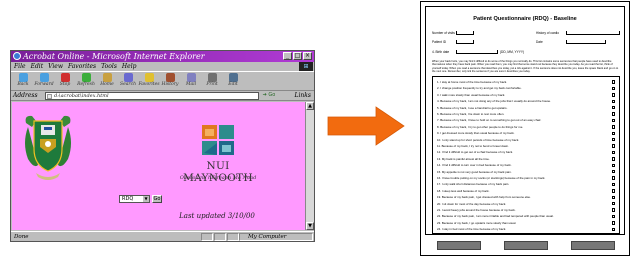 This screenshot has width=636, height=257. What do you see at coordinates (37, 66) in the screenshot?
I see `menu-edit: Edit` at bounding box center [37, 66].